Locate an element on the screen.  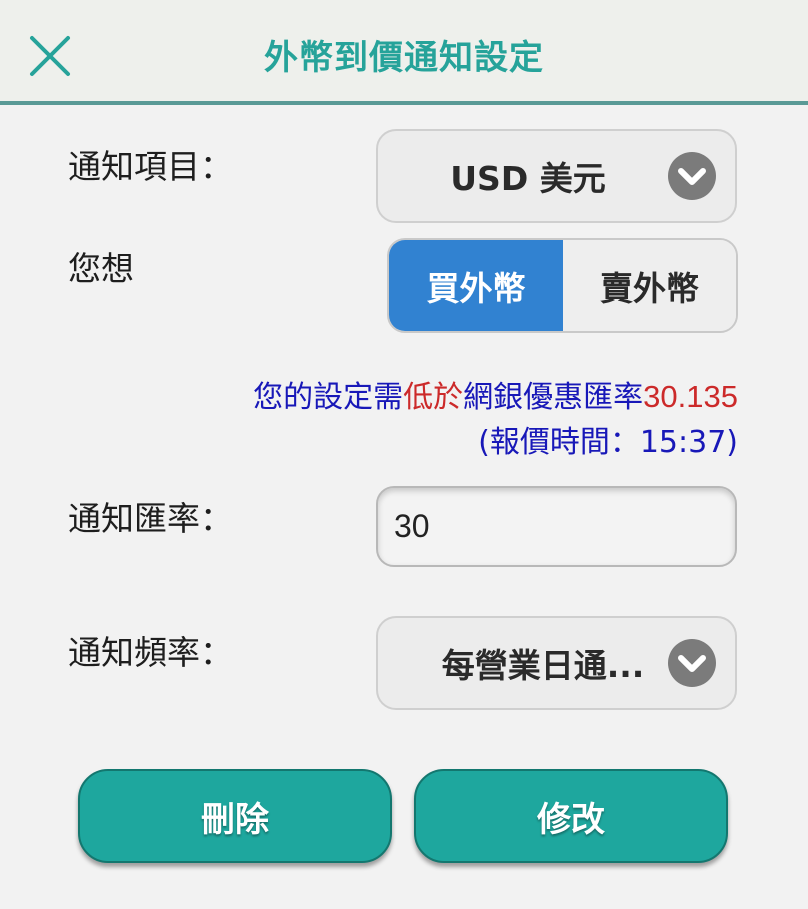
currency-select: USD 美元 is located at coordinates (556, 176).